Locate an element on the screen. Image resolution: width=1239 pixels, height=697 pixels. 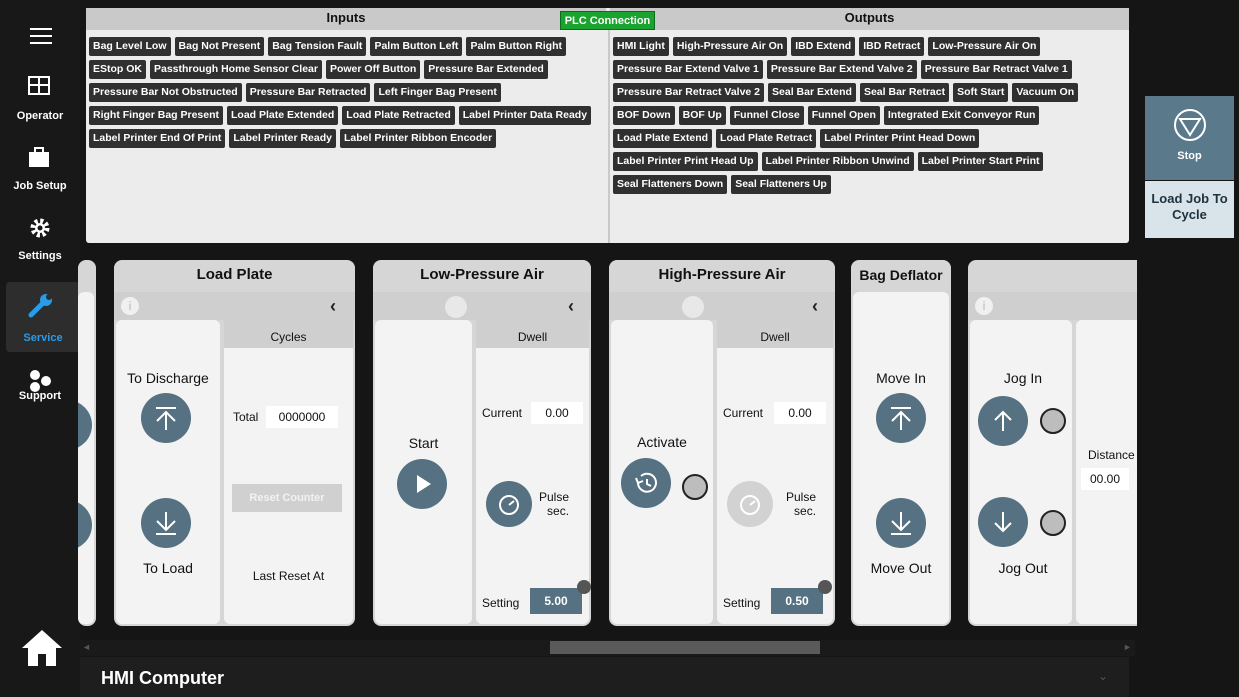
move-out-label: Move Out is located at coordinates (901, 568).